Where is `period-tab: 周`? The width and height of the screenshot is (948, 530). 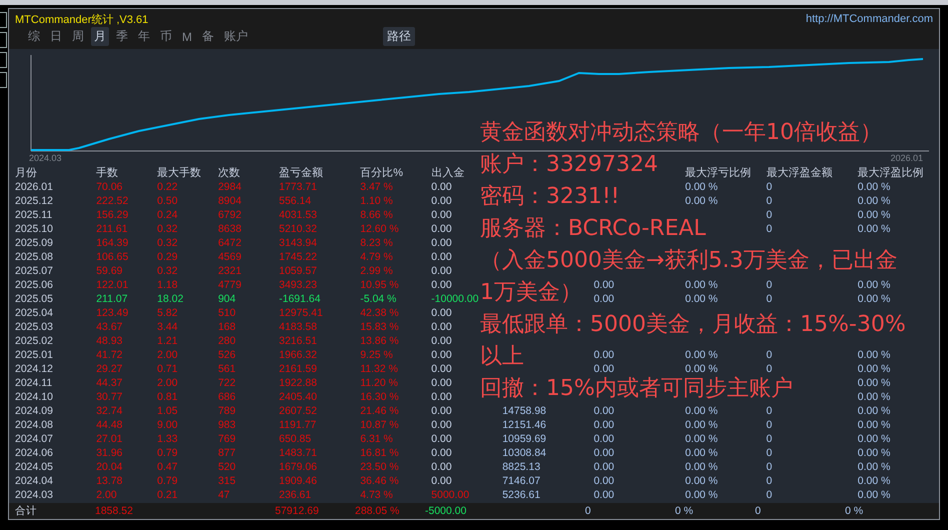 period-tab: 周 is located at coordinates (78, 36).